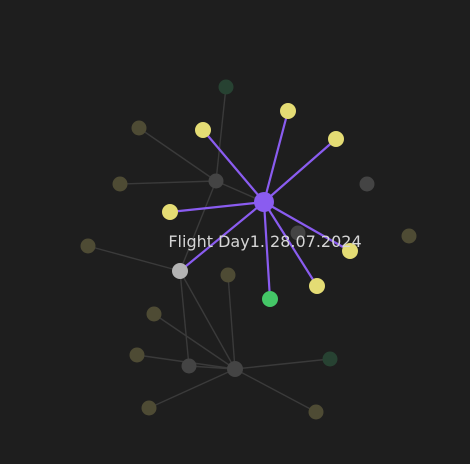 This screenshot has height=464, width=470. Describe the element at coordinates (264, 202) in the screenshot. I see `focused-node` at that location.